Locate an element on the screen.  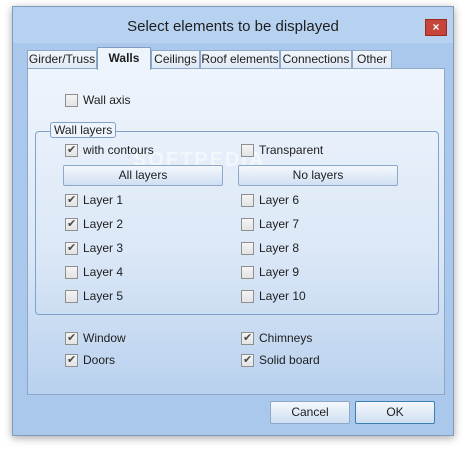
tab-other: Other is located at coordinates (372, 59).